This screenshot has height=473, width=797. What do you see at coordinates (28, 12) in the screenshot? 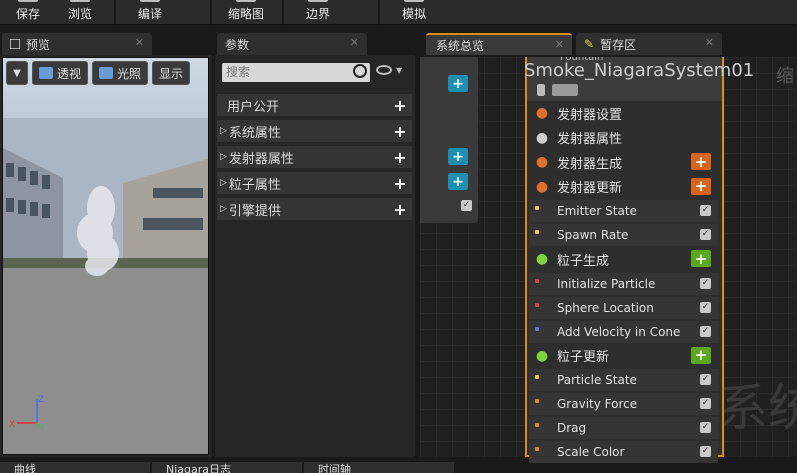
I see `save-button: 保存` at bounding box center [28, 12].